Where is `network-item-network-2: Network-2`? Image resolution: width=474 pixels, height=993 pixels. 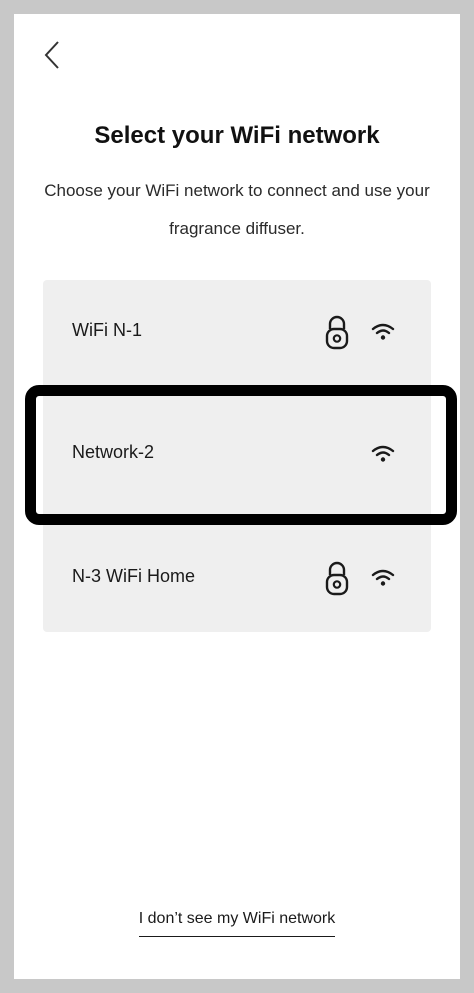 network-item-network-2: Network-2 is located at coordinates (237, 454).